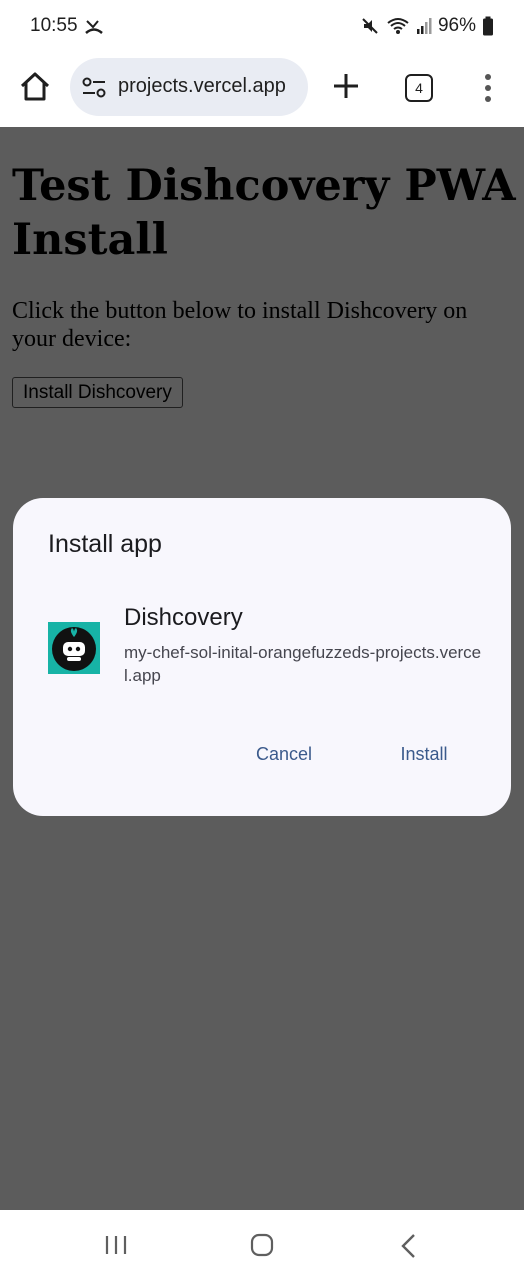  I want to click on recent-apps-icon, so click(116, 1245).